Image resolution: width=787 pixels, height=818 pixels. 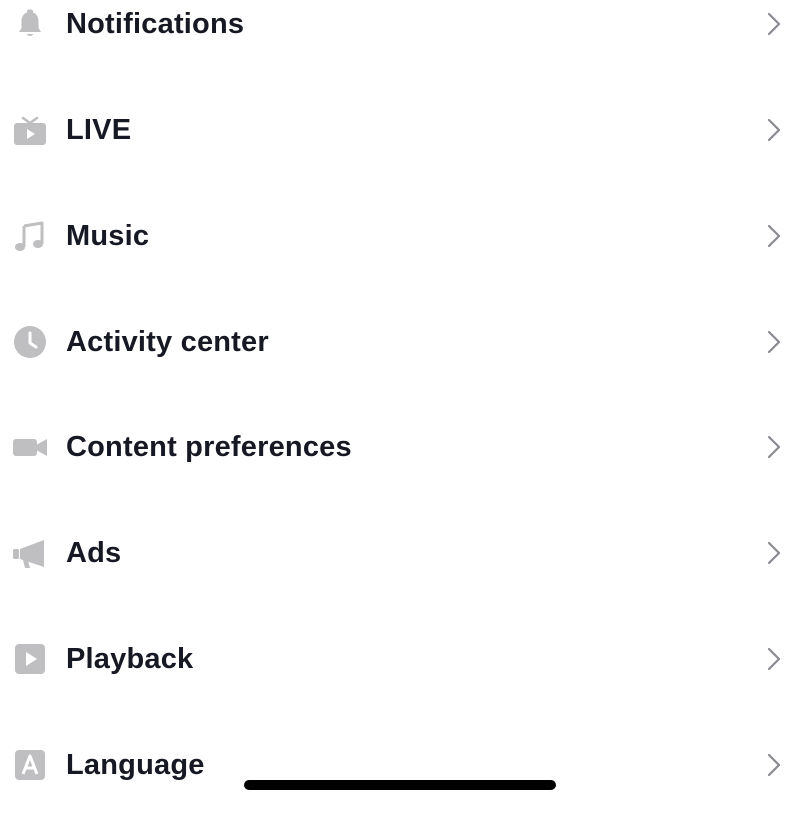 I want to click on letter-a-icon, so click(x=30, y=765).